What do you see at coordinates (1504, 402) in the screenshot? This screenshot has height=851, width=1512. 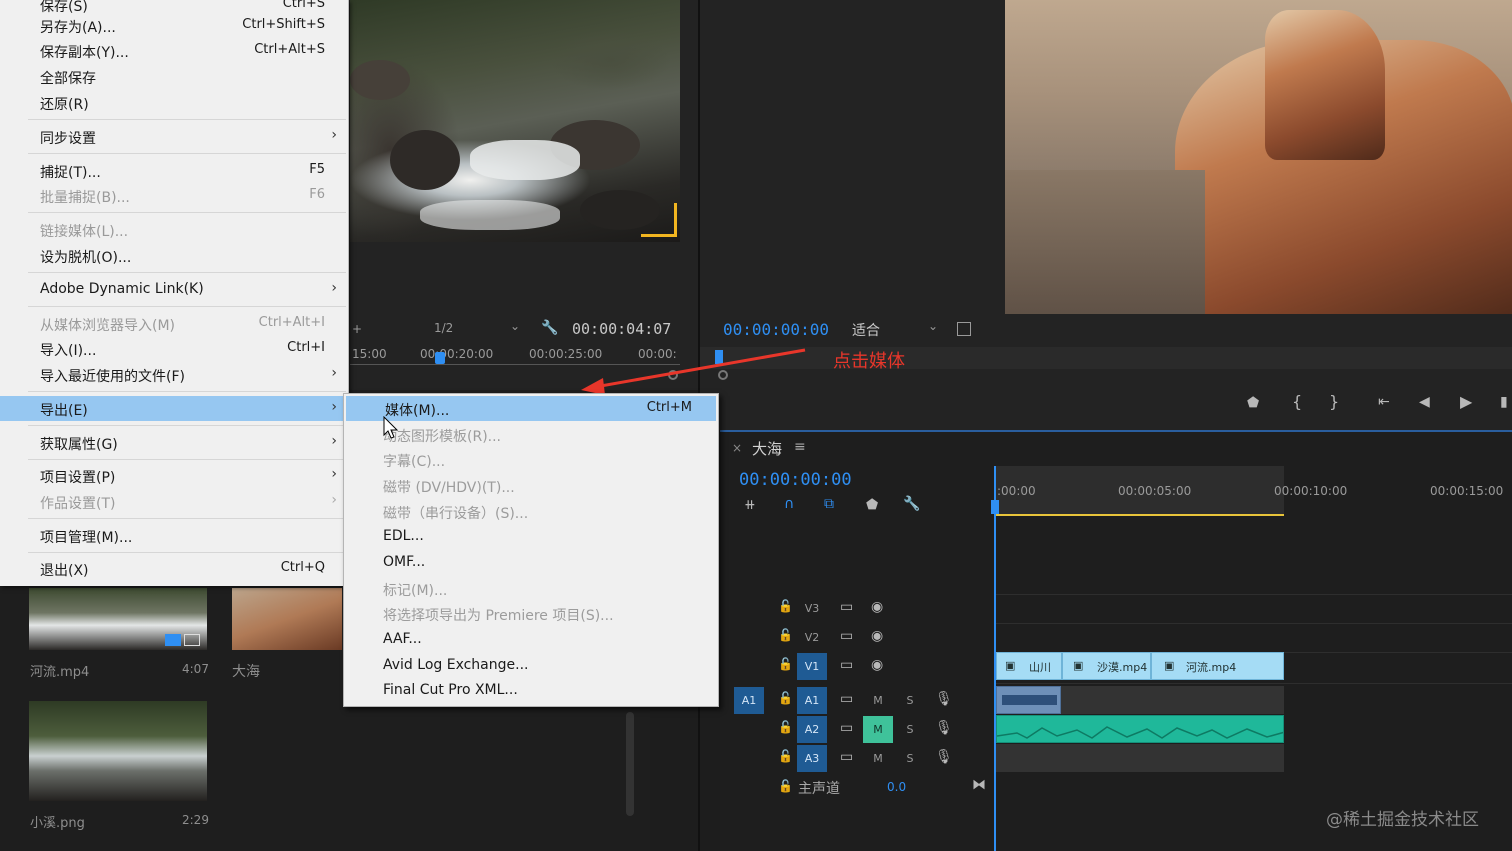 I see `step-forward-icon: ▮` at bounding box center [1504, 402].